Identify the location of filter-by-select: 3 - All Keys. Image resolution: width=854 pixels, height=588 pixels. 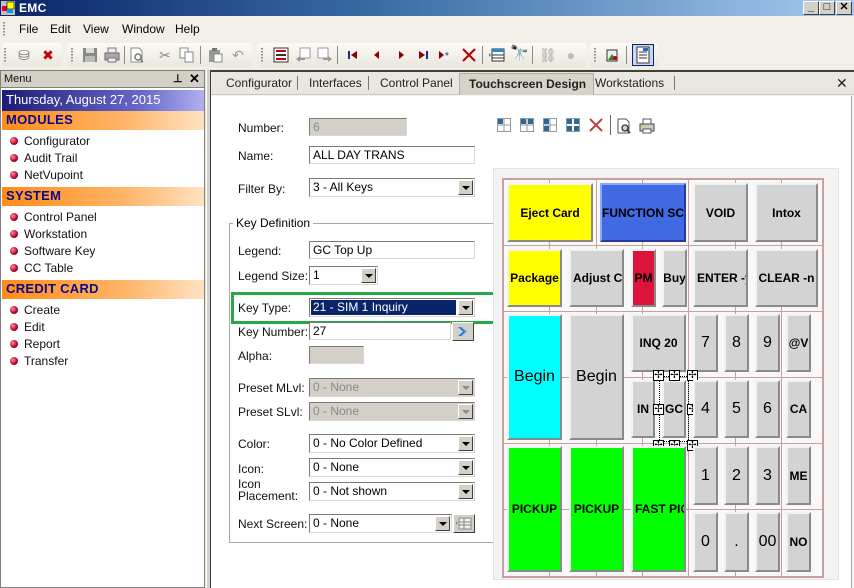
(392, 187).